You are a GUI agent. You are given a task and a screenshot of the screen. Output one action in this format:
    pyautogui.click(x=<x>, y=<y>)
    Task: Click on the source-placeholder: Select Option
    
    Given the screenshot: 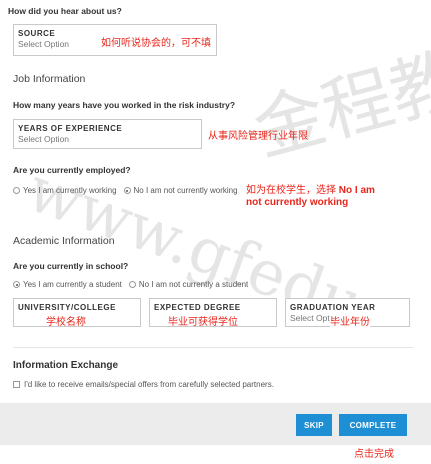 What is the action you would take?
    pyautogui.click(x=44, y=44)
    